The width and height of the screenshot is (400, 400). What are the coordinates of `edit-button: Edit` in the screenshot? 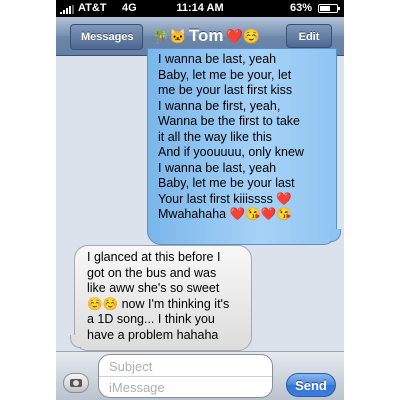 It's located at (309, 36).